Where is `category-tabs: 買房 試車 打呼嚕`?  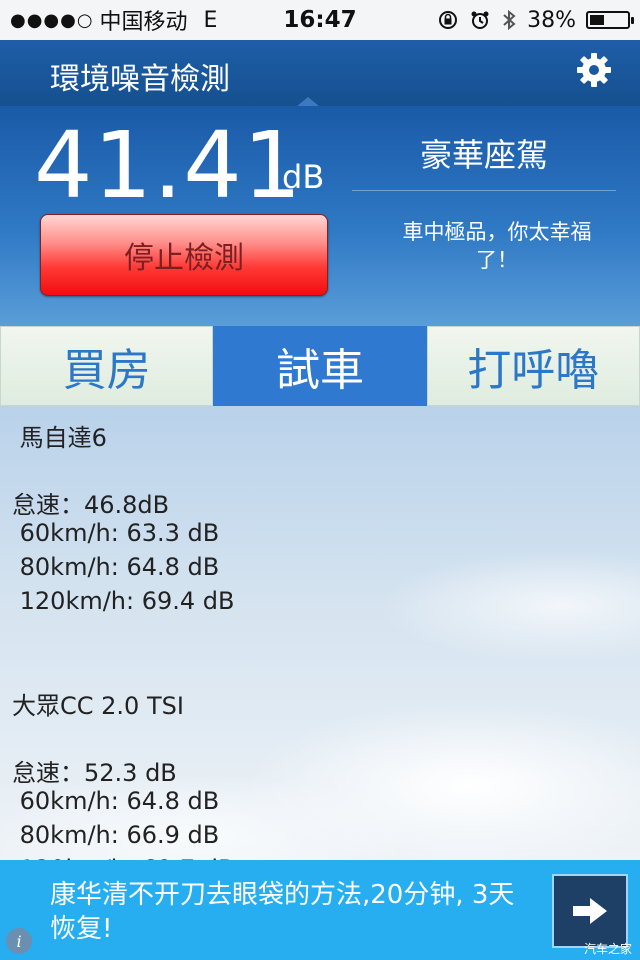 category-tabs: 買房 試車 打呼嚕 is located at coordinates (320, 366).